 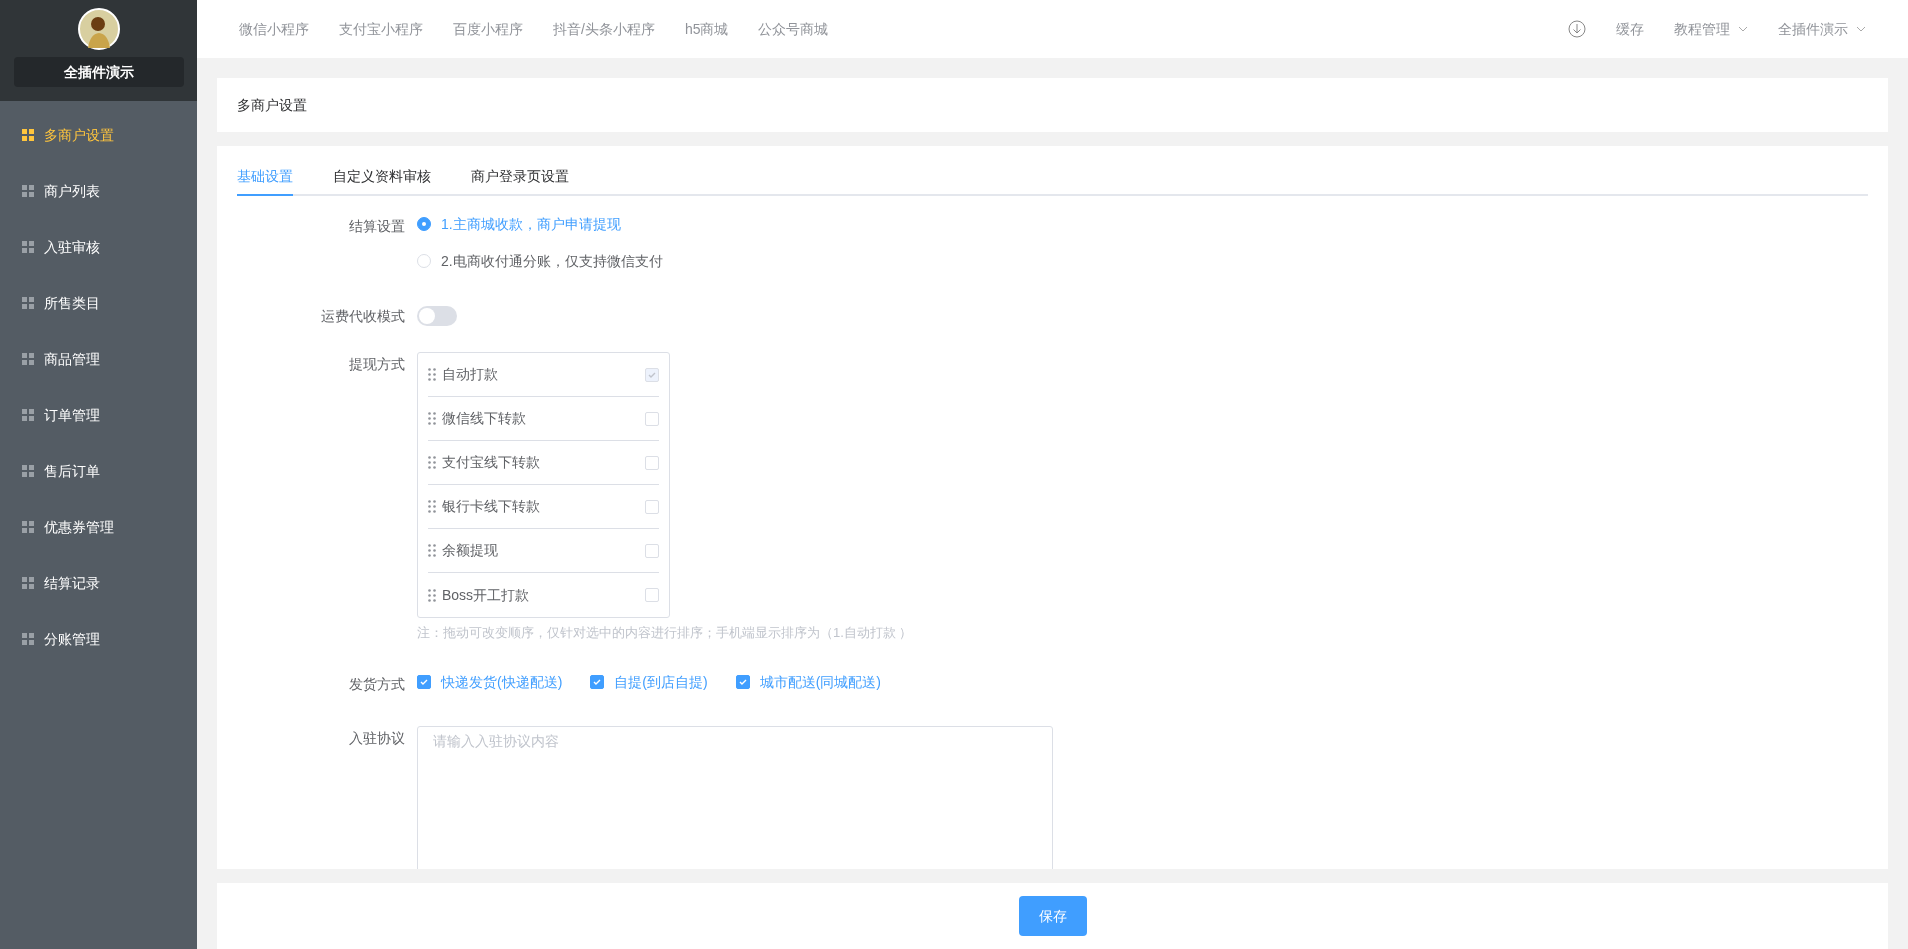 What do you see at coordinates (661, 682) in the screenshot?
I see `checkbox-label: 自提(到店自提)` at bounding box center [661, 682].